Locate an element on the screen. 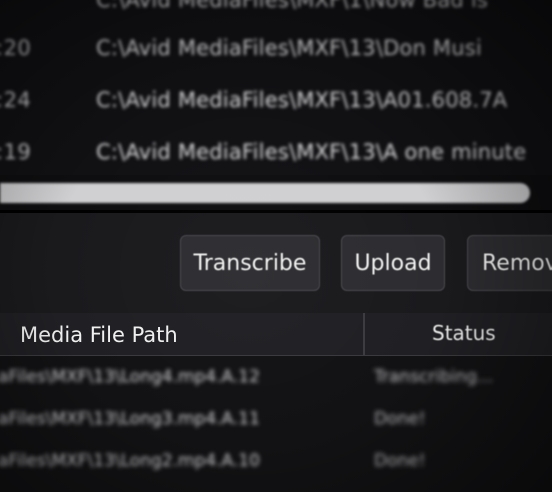 The width and height of the screenshot is (552, 492). list-item-time: :19 is located at coordinates (16, 152).